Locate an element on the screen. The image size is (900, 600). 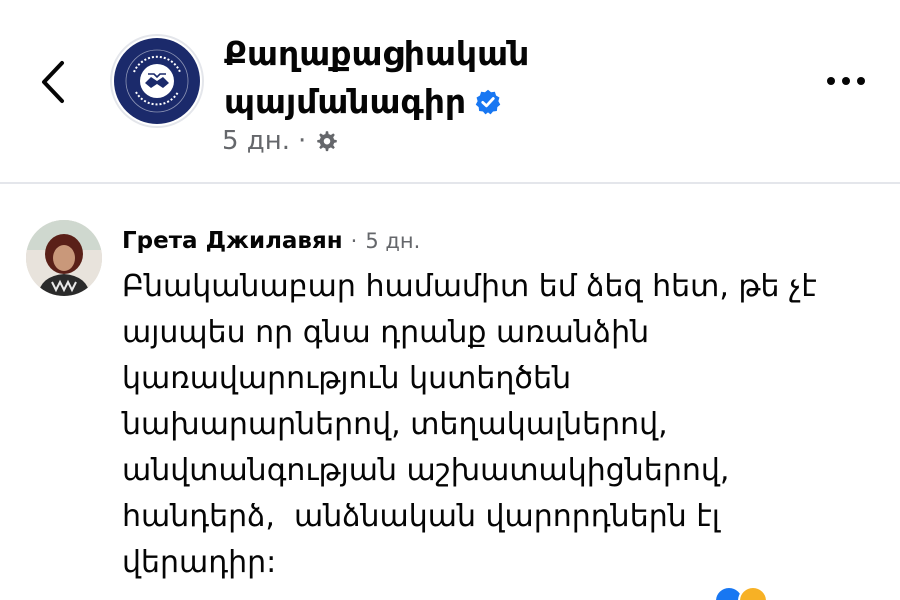
page-name-line-2-text: պայմանագիր is located at coordinates (345, 101).